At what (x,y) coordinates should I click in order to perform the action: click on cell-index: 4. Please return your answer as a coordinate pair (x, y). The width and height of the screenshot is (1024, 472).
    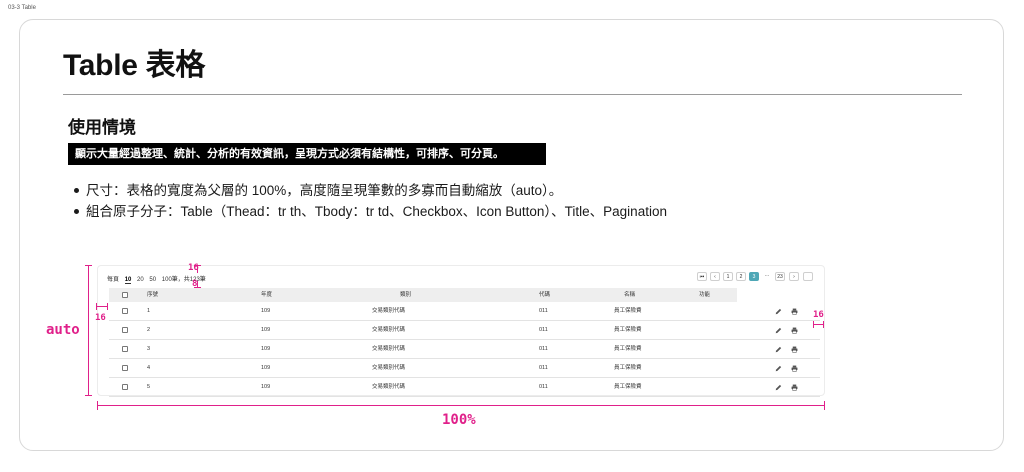
    Looking at the image, I should click on (149, 368).